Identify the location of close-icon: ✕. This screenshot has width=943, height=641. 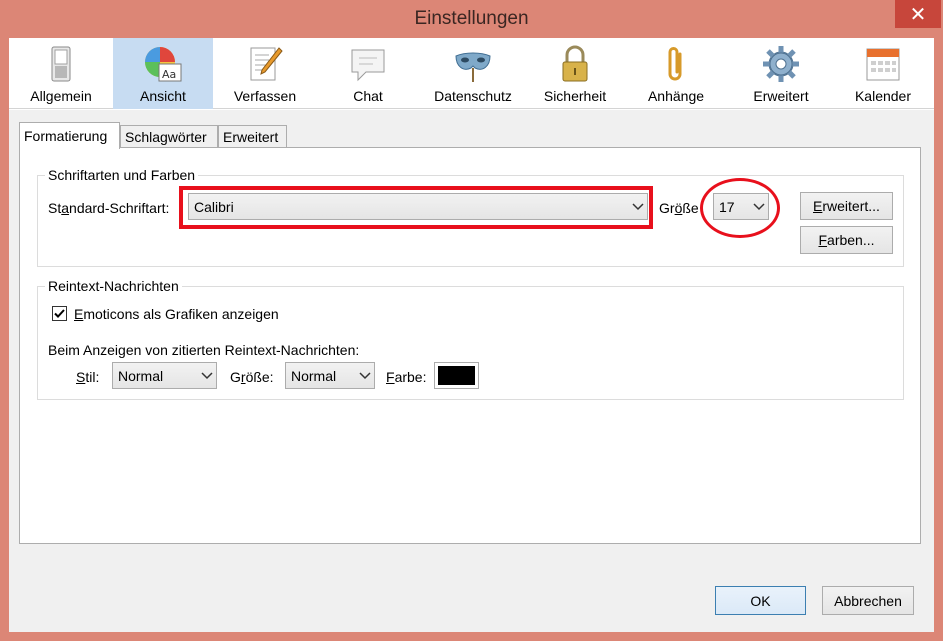
(918, 14).